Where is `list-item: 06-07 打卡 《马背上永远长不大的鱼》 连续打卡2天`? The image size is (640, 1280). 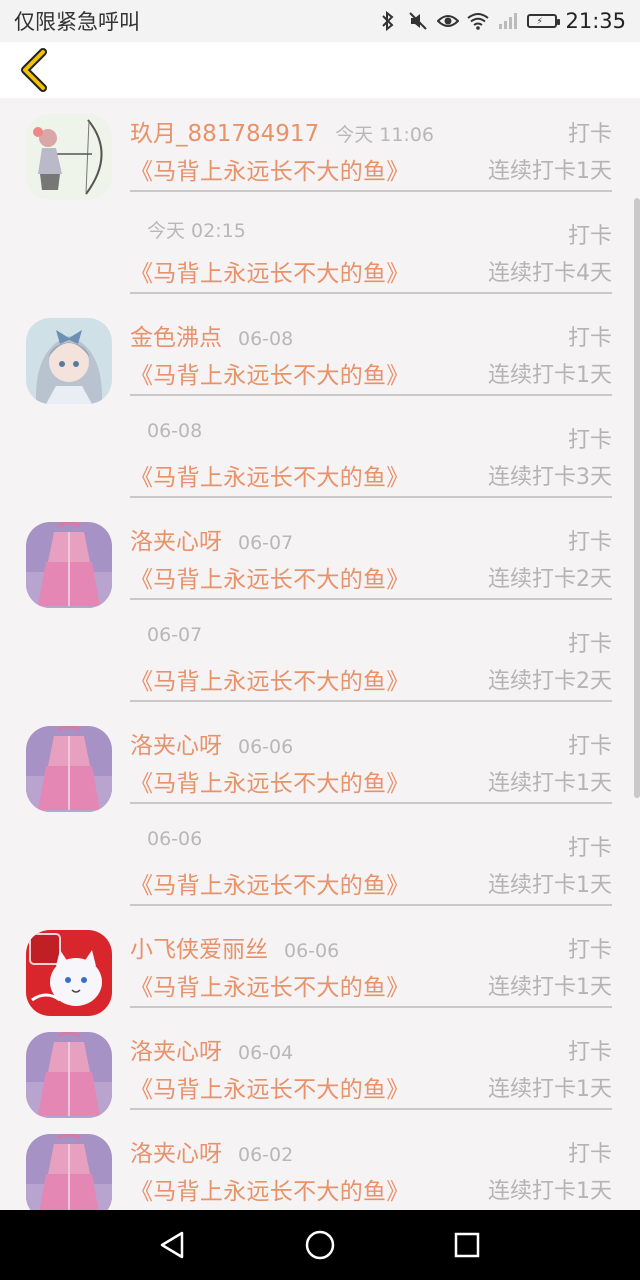
list-item: 06-07 打卡 《马背上永远长不大的鱼》 连续打卡2天 is located at coordinates (320, 659).